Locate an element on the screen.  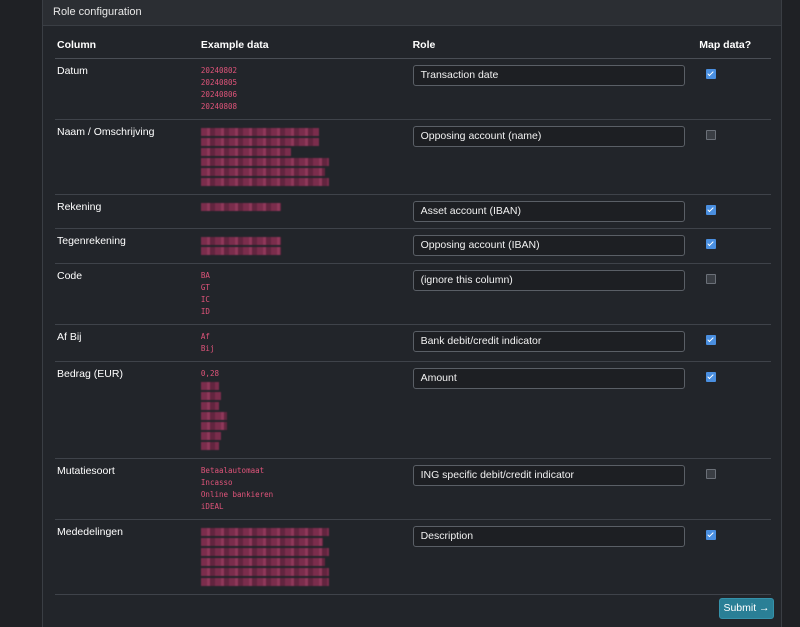
example-value: 0,28 is located at coordinates (209, 373).